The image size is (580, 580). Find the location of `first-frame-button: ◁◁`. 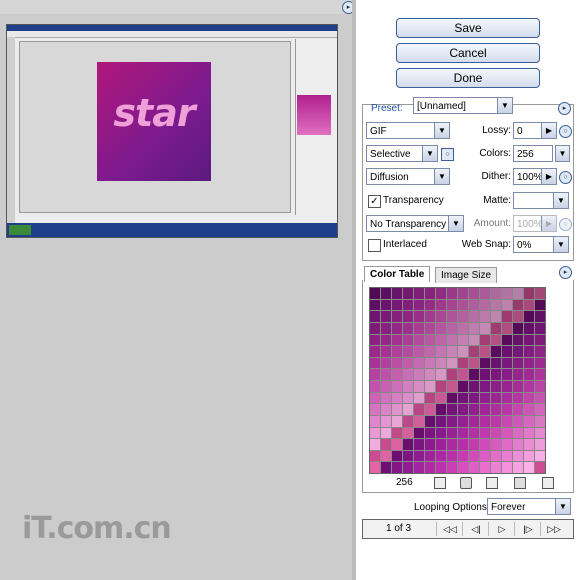

first-frame-button: ◁◁ is located at coordinates (449, 529).